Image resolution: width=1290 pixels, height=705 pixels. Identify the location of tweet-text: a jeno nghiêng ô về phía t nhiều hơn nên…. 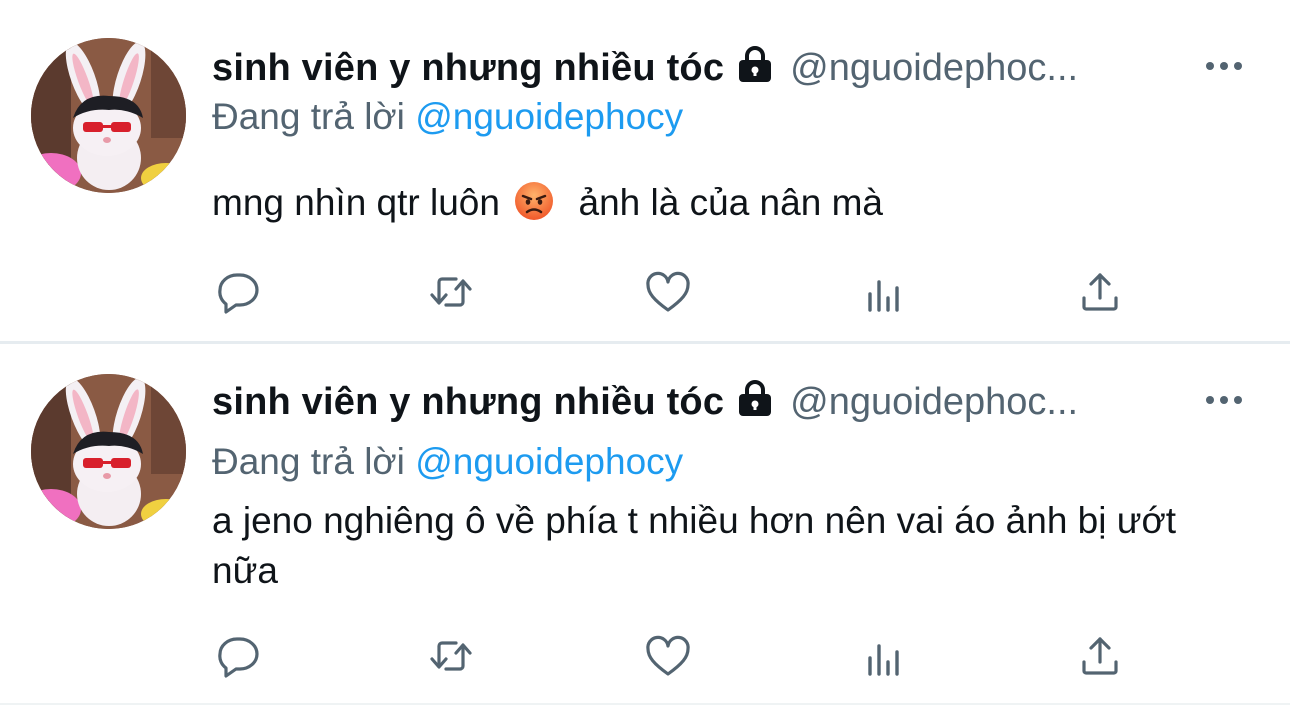
(694, 545).